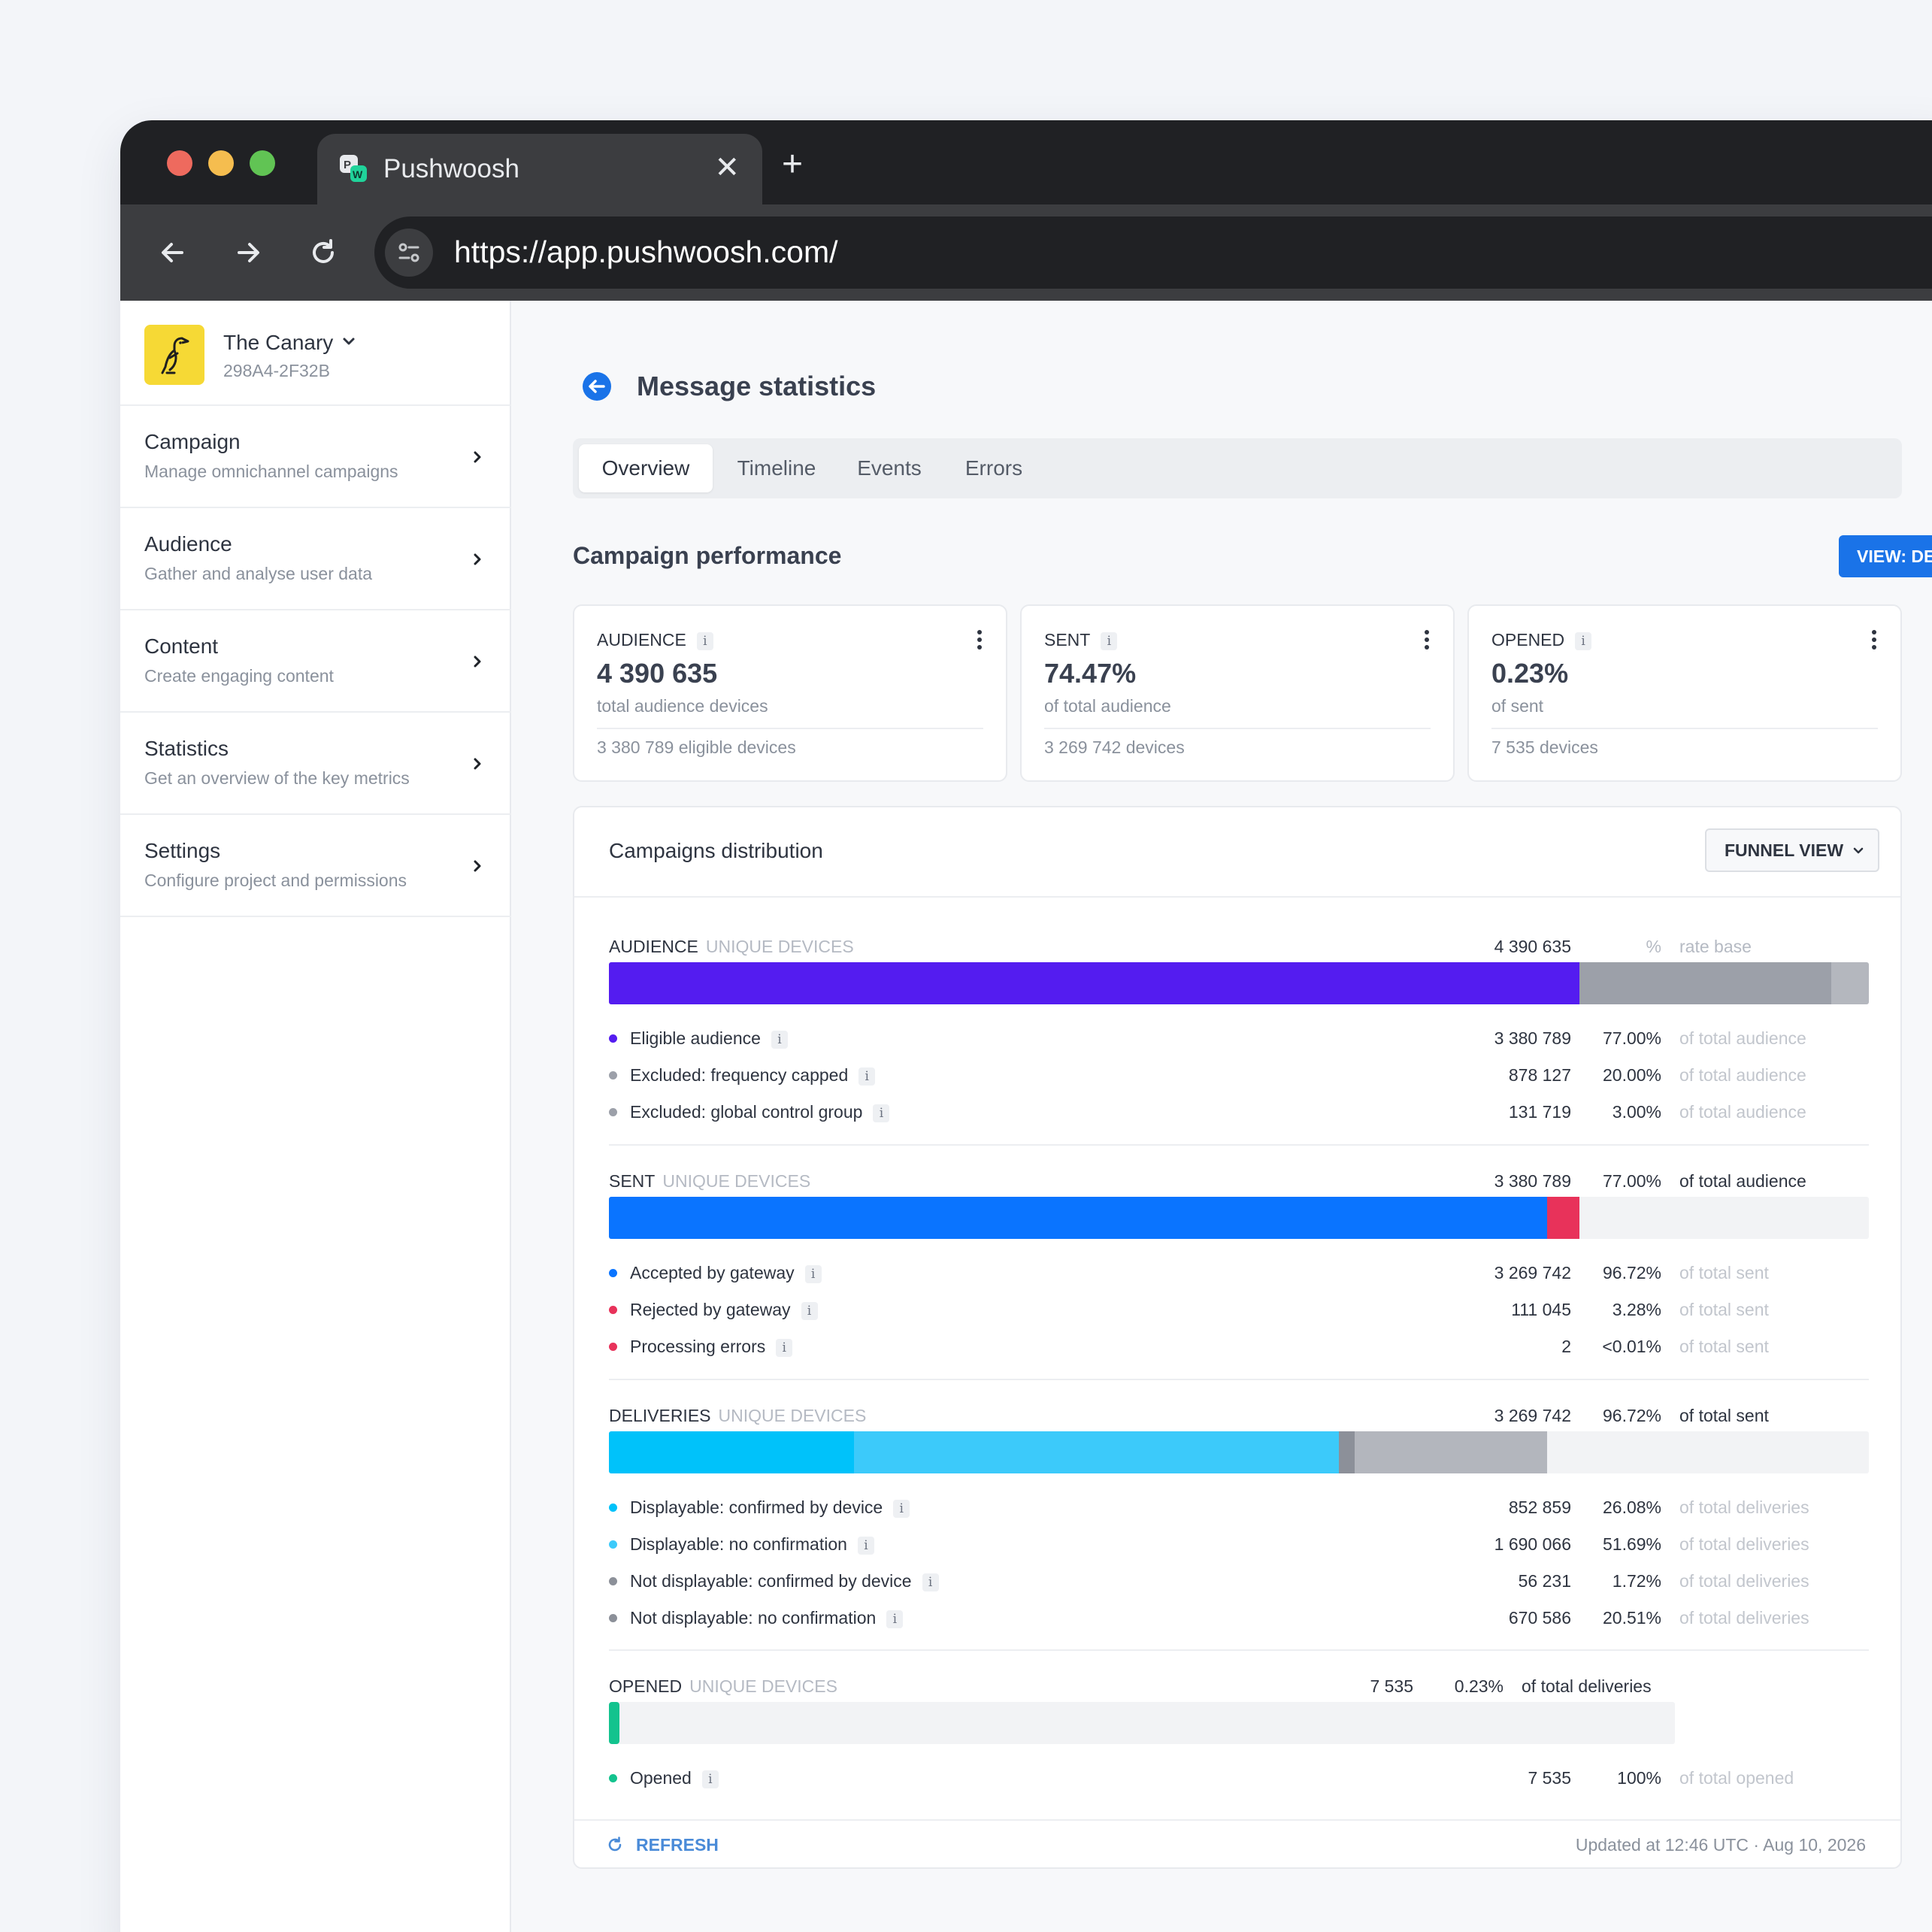 The width and height of the screenshot is (1932, 1932). What do you see at coordinates (615, 1845) in the screenshot?
I see `refresh-icon` at bounding box center [615, 1845].